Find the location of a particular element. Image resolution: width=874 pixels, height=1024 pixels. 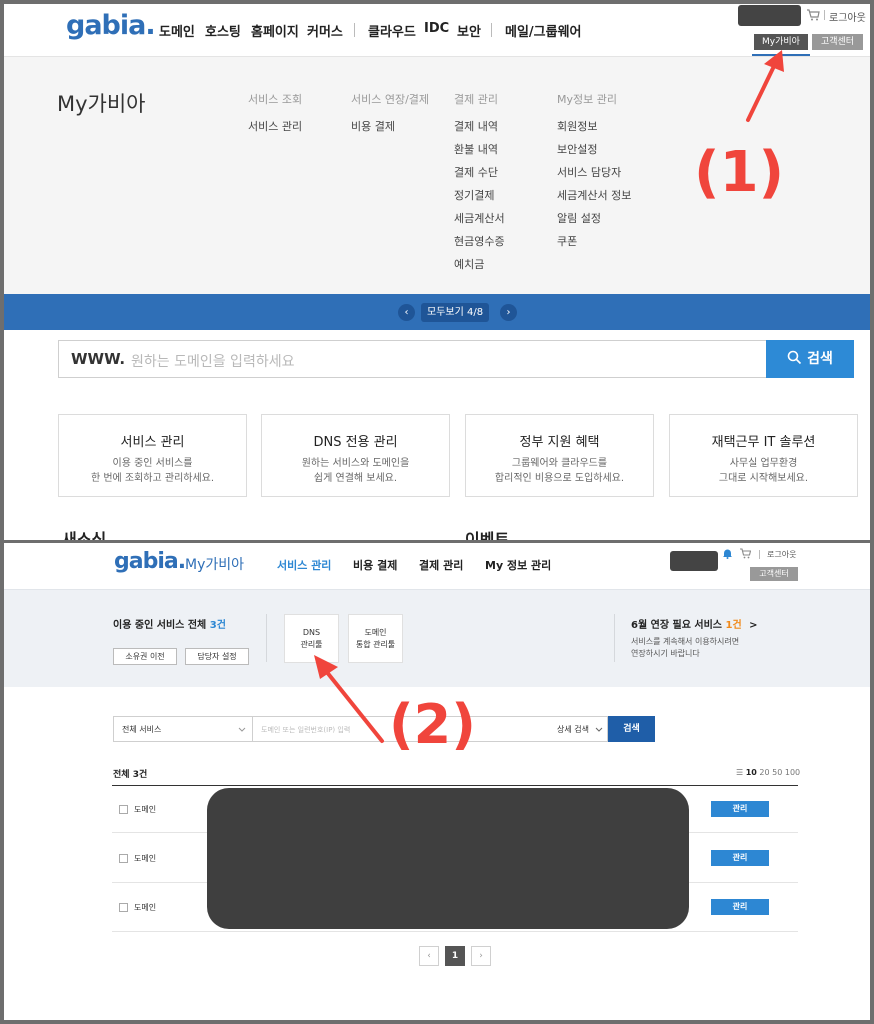

nav-service-manage: 서비스 관리 is located at coordinates (304, 565).